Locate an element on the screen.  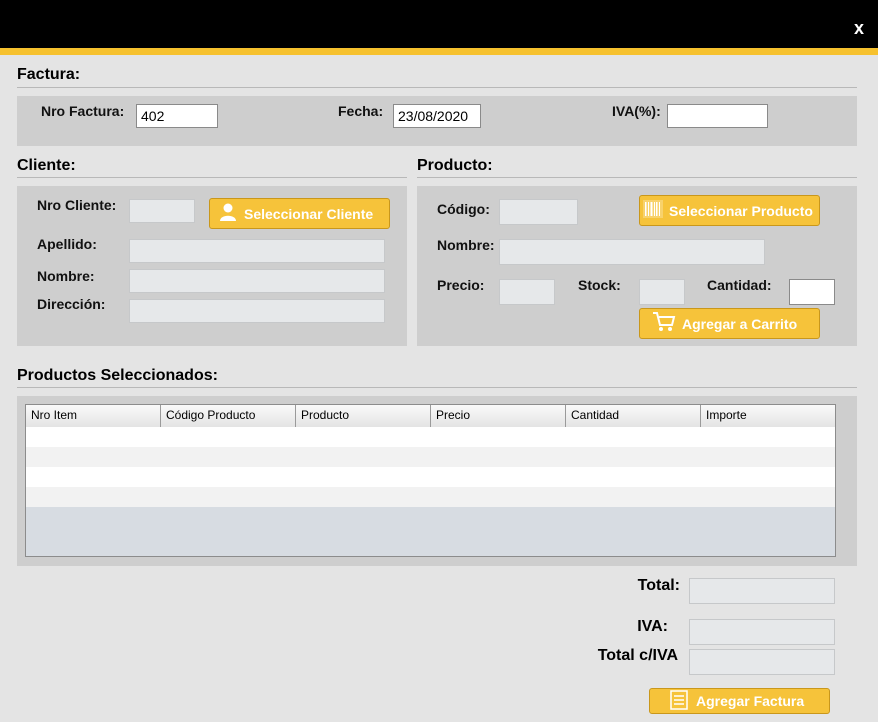
add-to-cart-label: Agregar a Carrito is located at coordinates (740, 323).